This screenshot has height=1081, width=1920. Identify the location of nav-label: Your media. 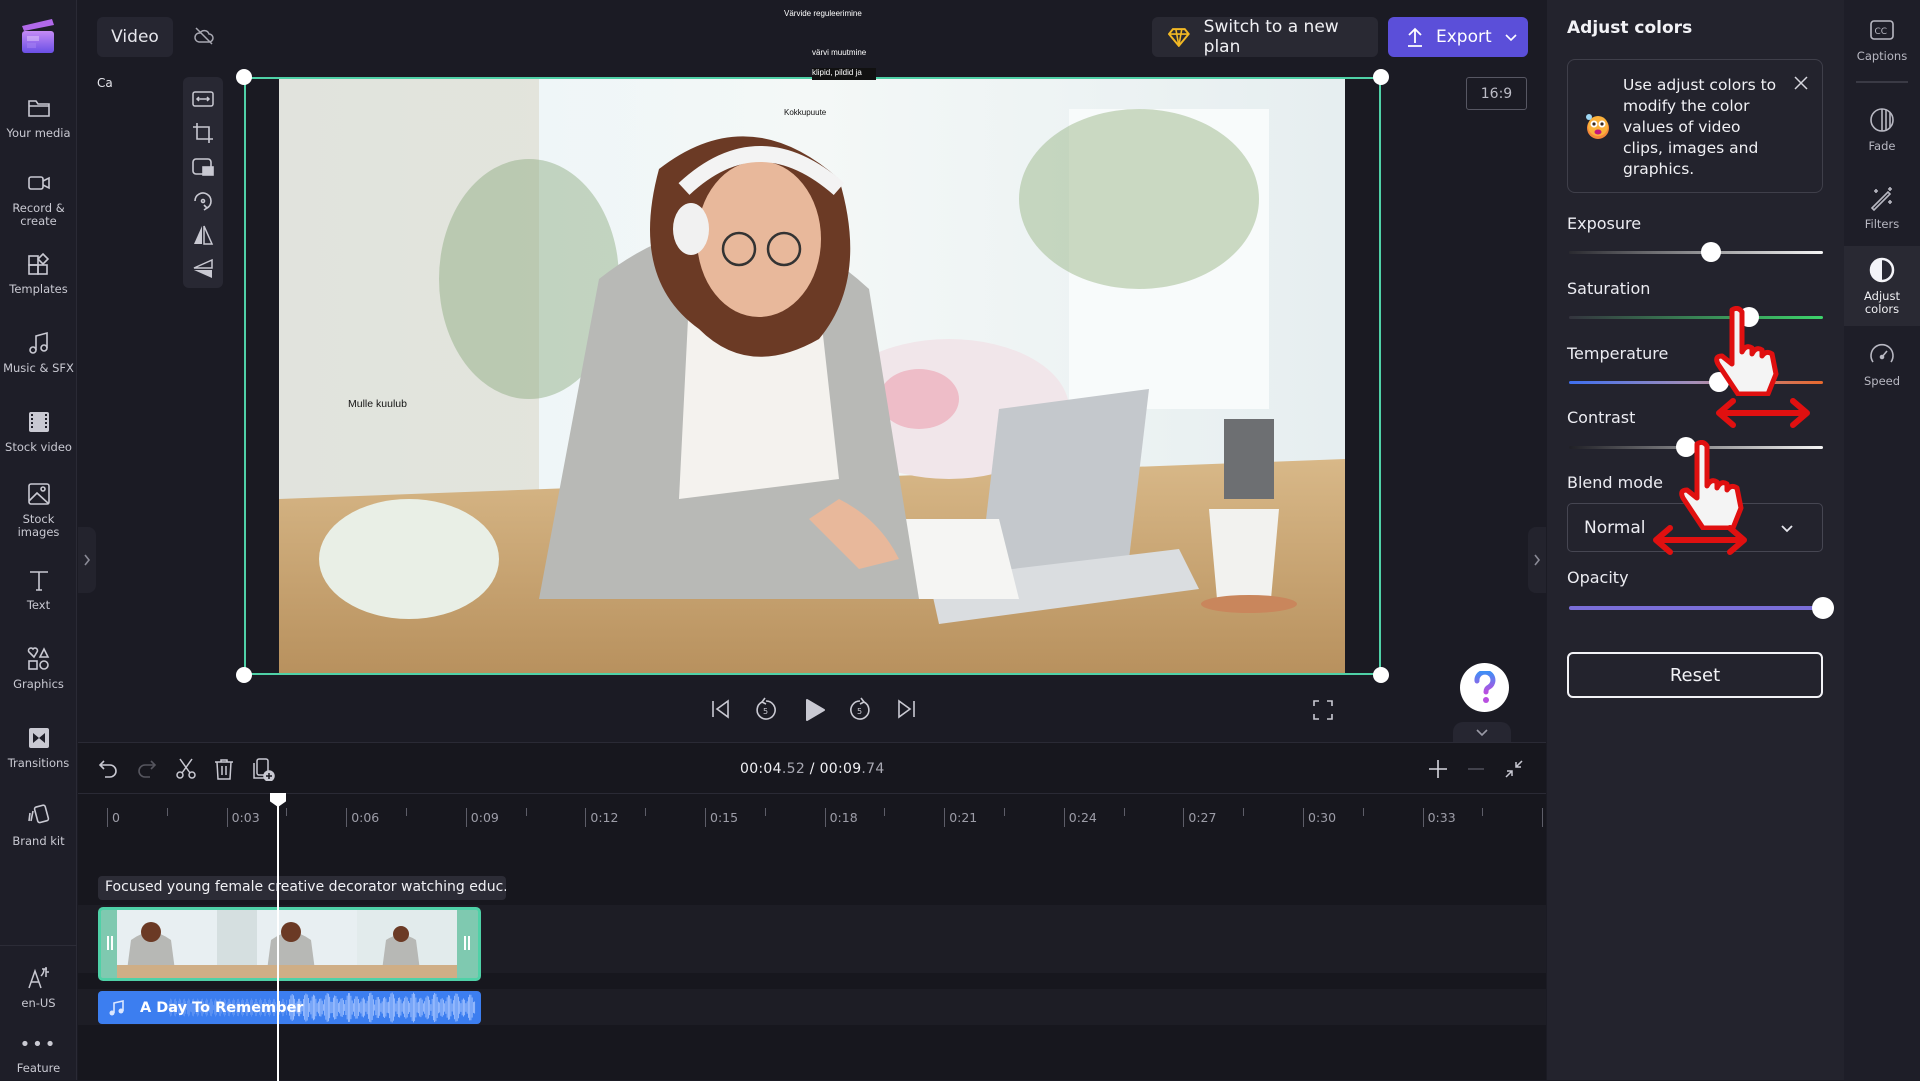
(38, 133).